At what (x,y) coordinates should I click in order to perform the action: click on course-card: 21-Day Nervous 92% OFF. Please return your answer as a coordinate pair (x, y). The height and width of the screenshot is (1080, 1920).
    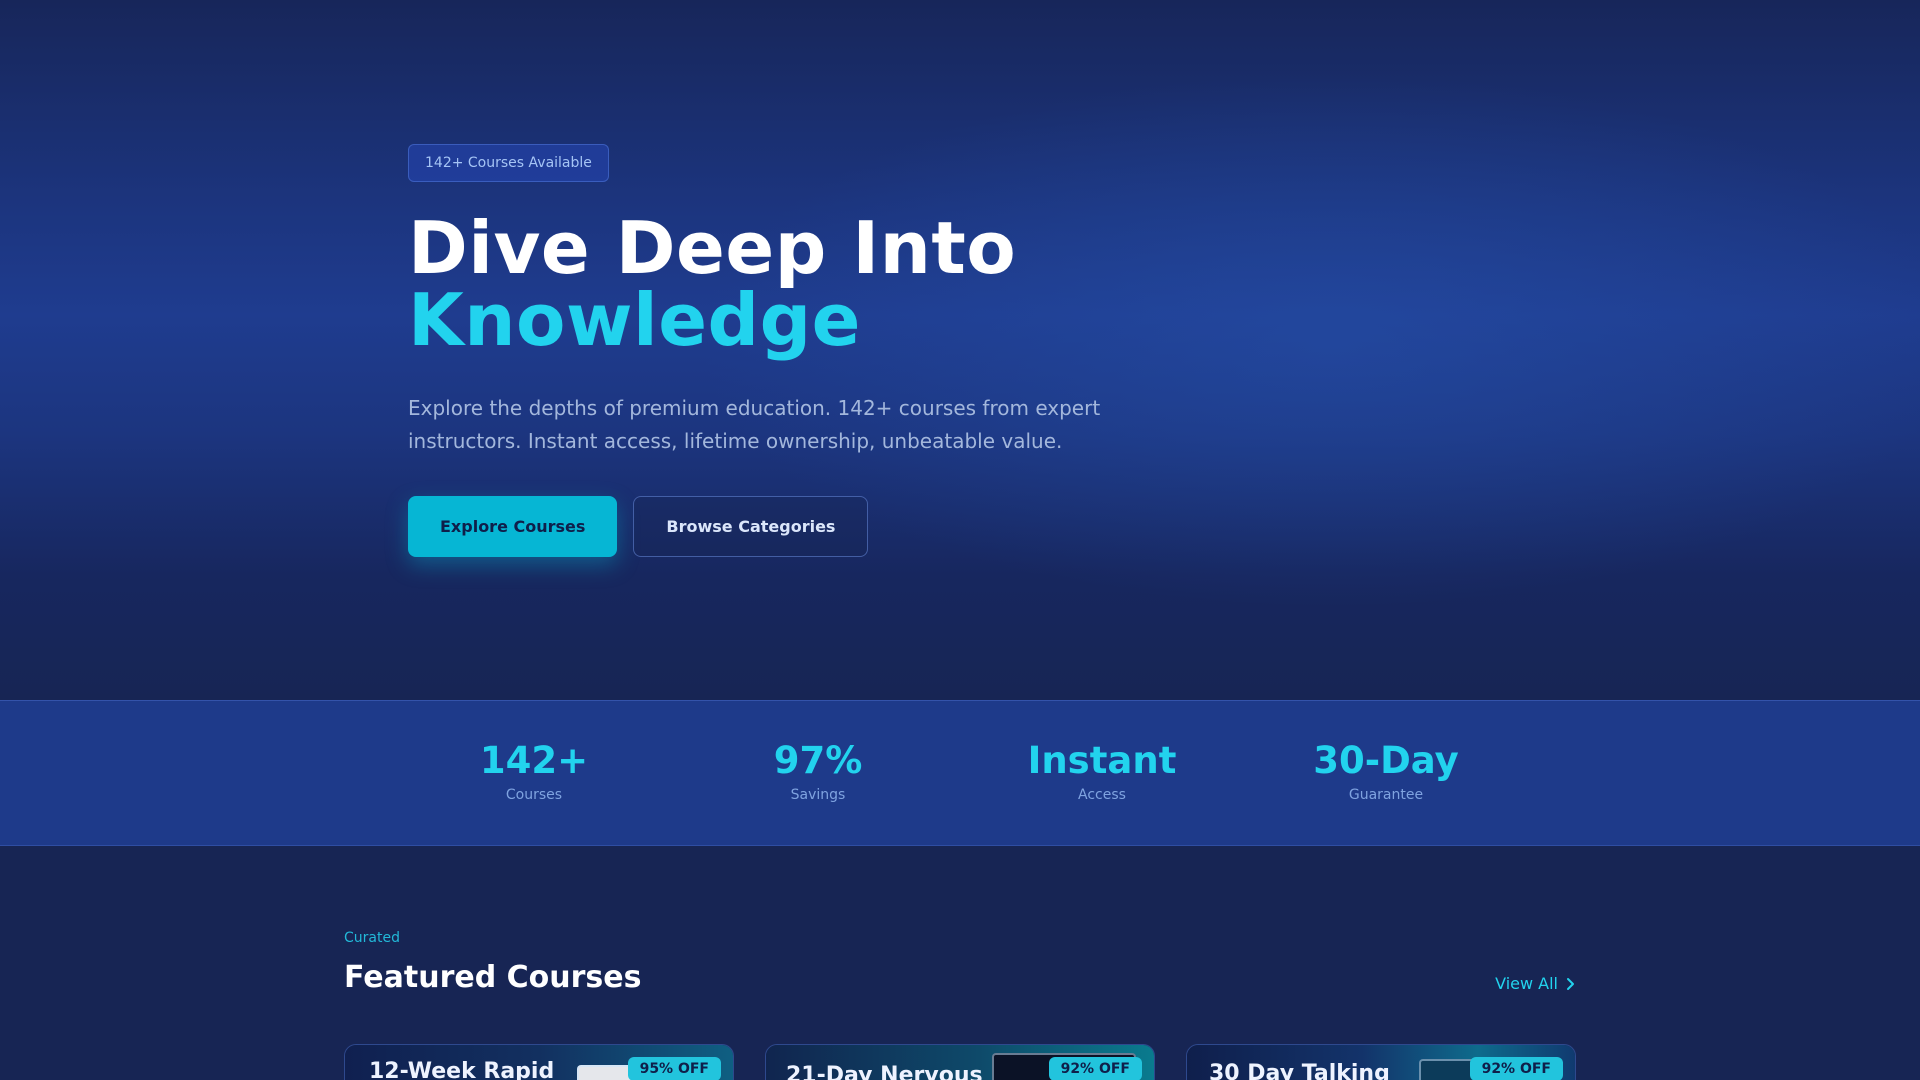
    Looking at the image, I should click on (960, 1062).